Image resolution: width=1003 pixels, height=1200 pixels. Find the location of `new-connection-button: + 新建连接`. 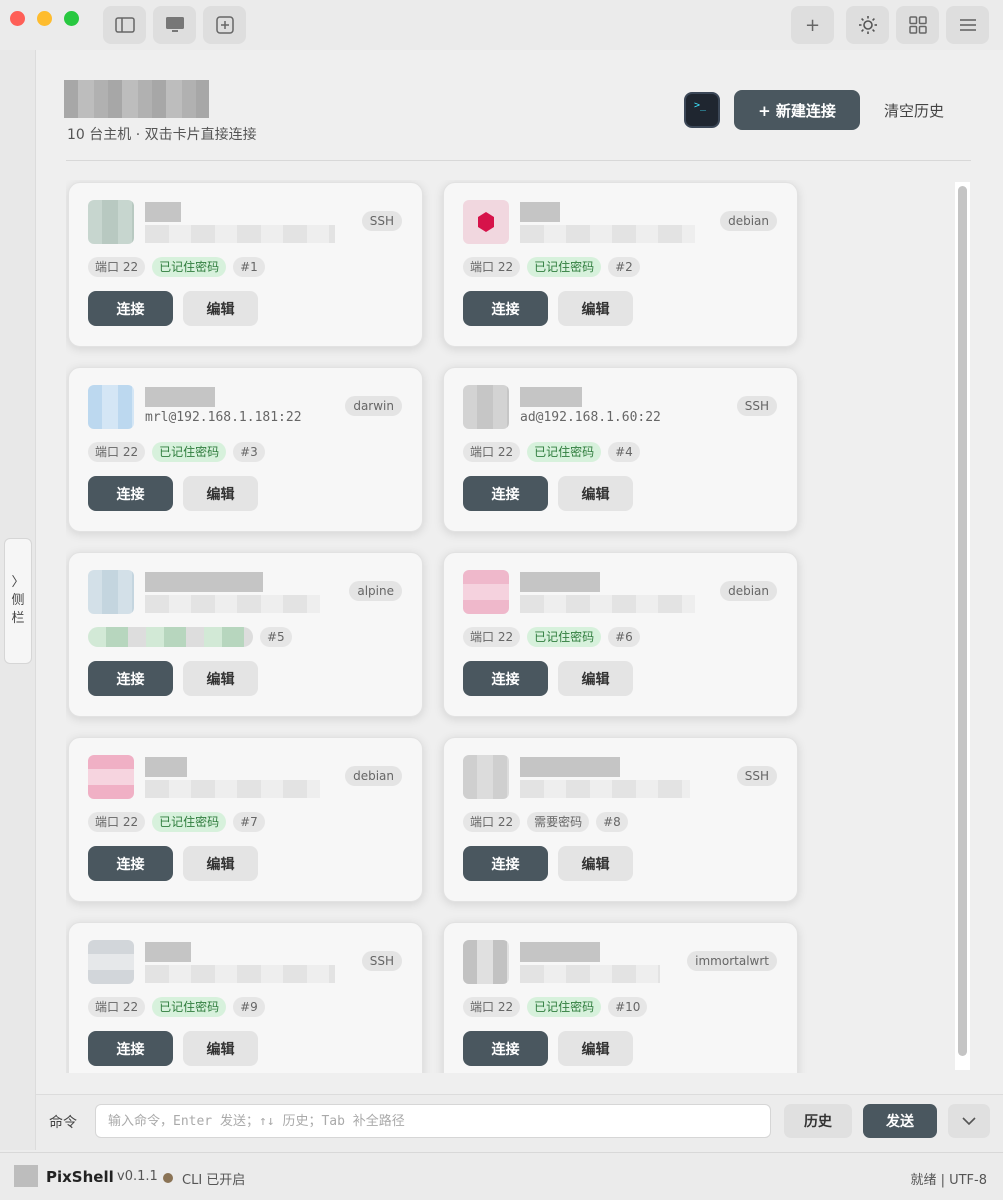

new-connection-button: + 新建连接 is located at coordinates (797, 110).